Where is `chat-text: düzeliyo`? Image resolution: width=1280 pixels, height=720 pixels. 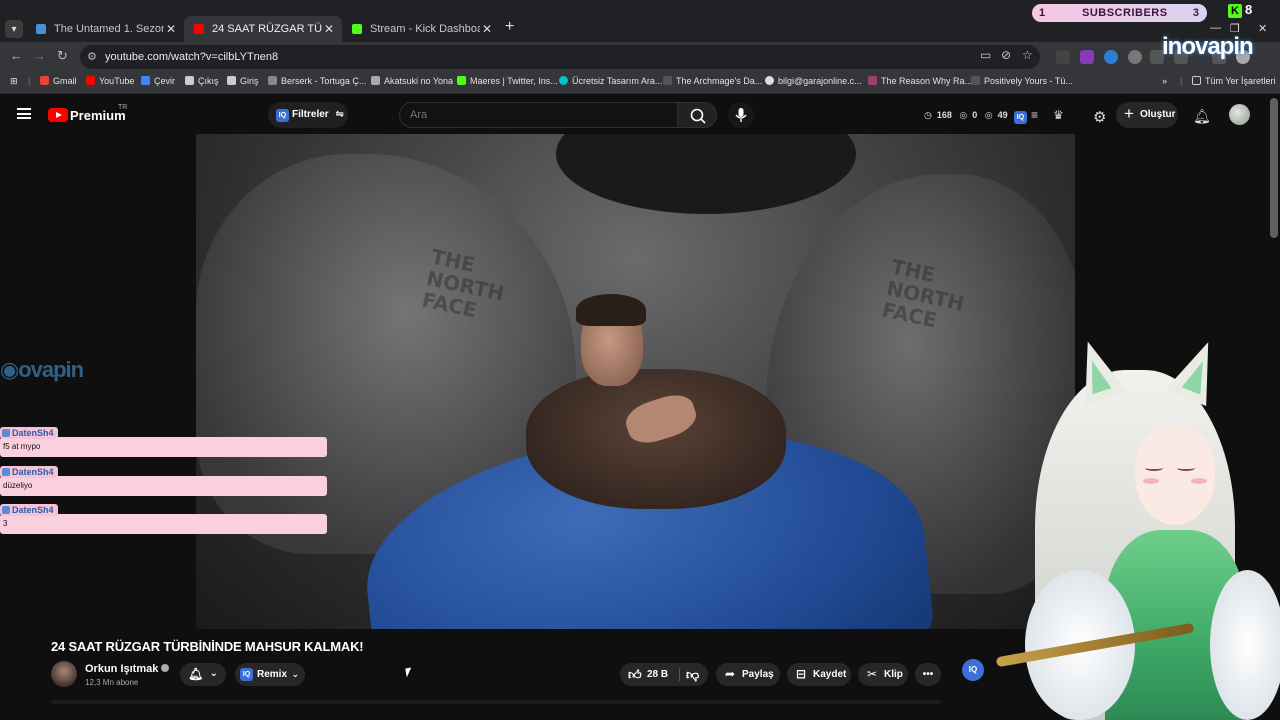
chat-text: düzeliyo is located at coordinates (163, 486).